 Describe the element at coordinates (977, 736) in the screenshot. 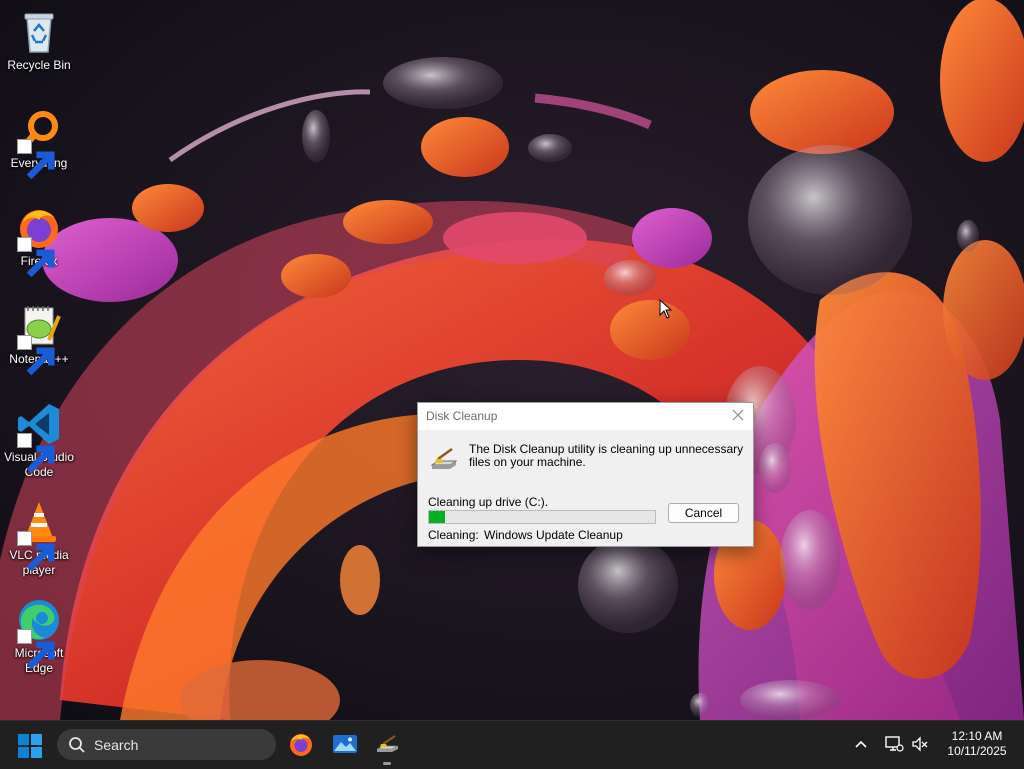

I see `clock-time: 12:10 AM` at that location.